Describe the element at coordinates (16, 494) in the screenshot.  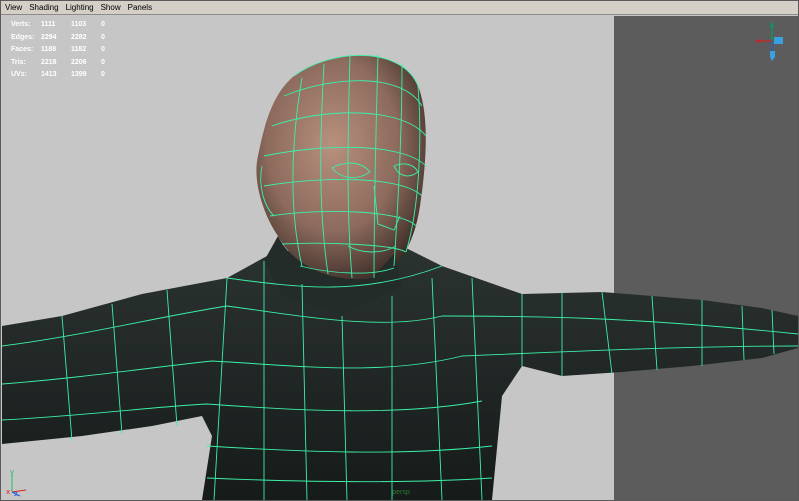
I see `axis-z-label: z` at that location.